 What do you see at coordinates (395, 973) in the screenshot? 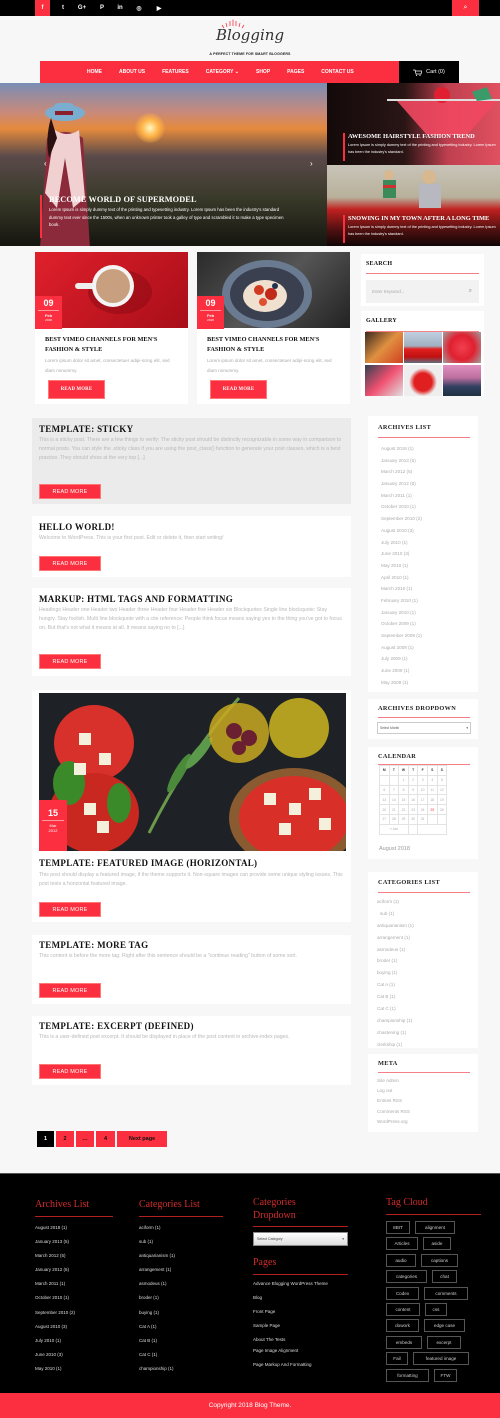
I see `list-item: buying (1)` at bounding box center [395, 973].